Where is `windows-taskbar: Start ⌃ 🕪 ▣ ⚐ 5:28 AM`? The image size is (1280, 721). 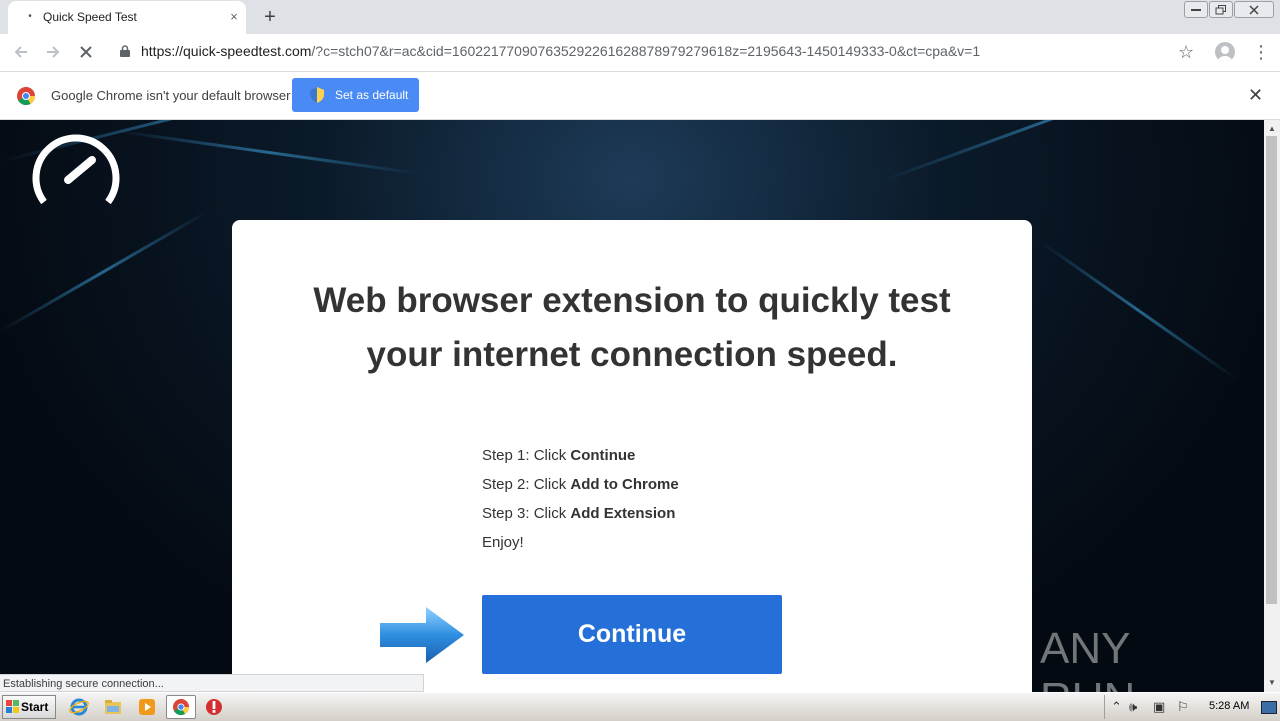 windows-taskbar: Start ⌃ 🕪 ▣ ⚐ 5:28 AM is located at coordinates (640, 706).